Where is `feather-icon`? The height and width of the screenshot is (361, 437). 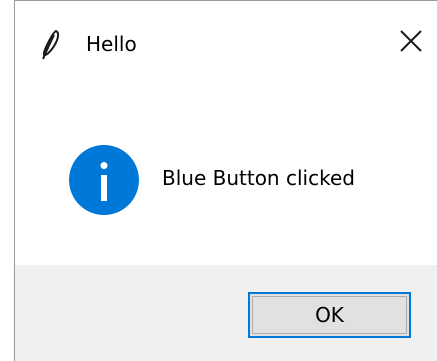
feather-icon is located at coordinates (49, 45).